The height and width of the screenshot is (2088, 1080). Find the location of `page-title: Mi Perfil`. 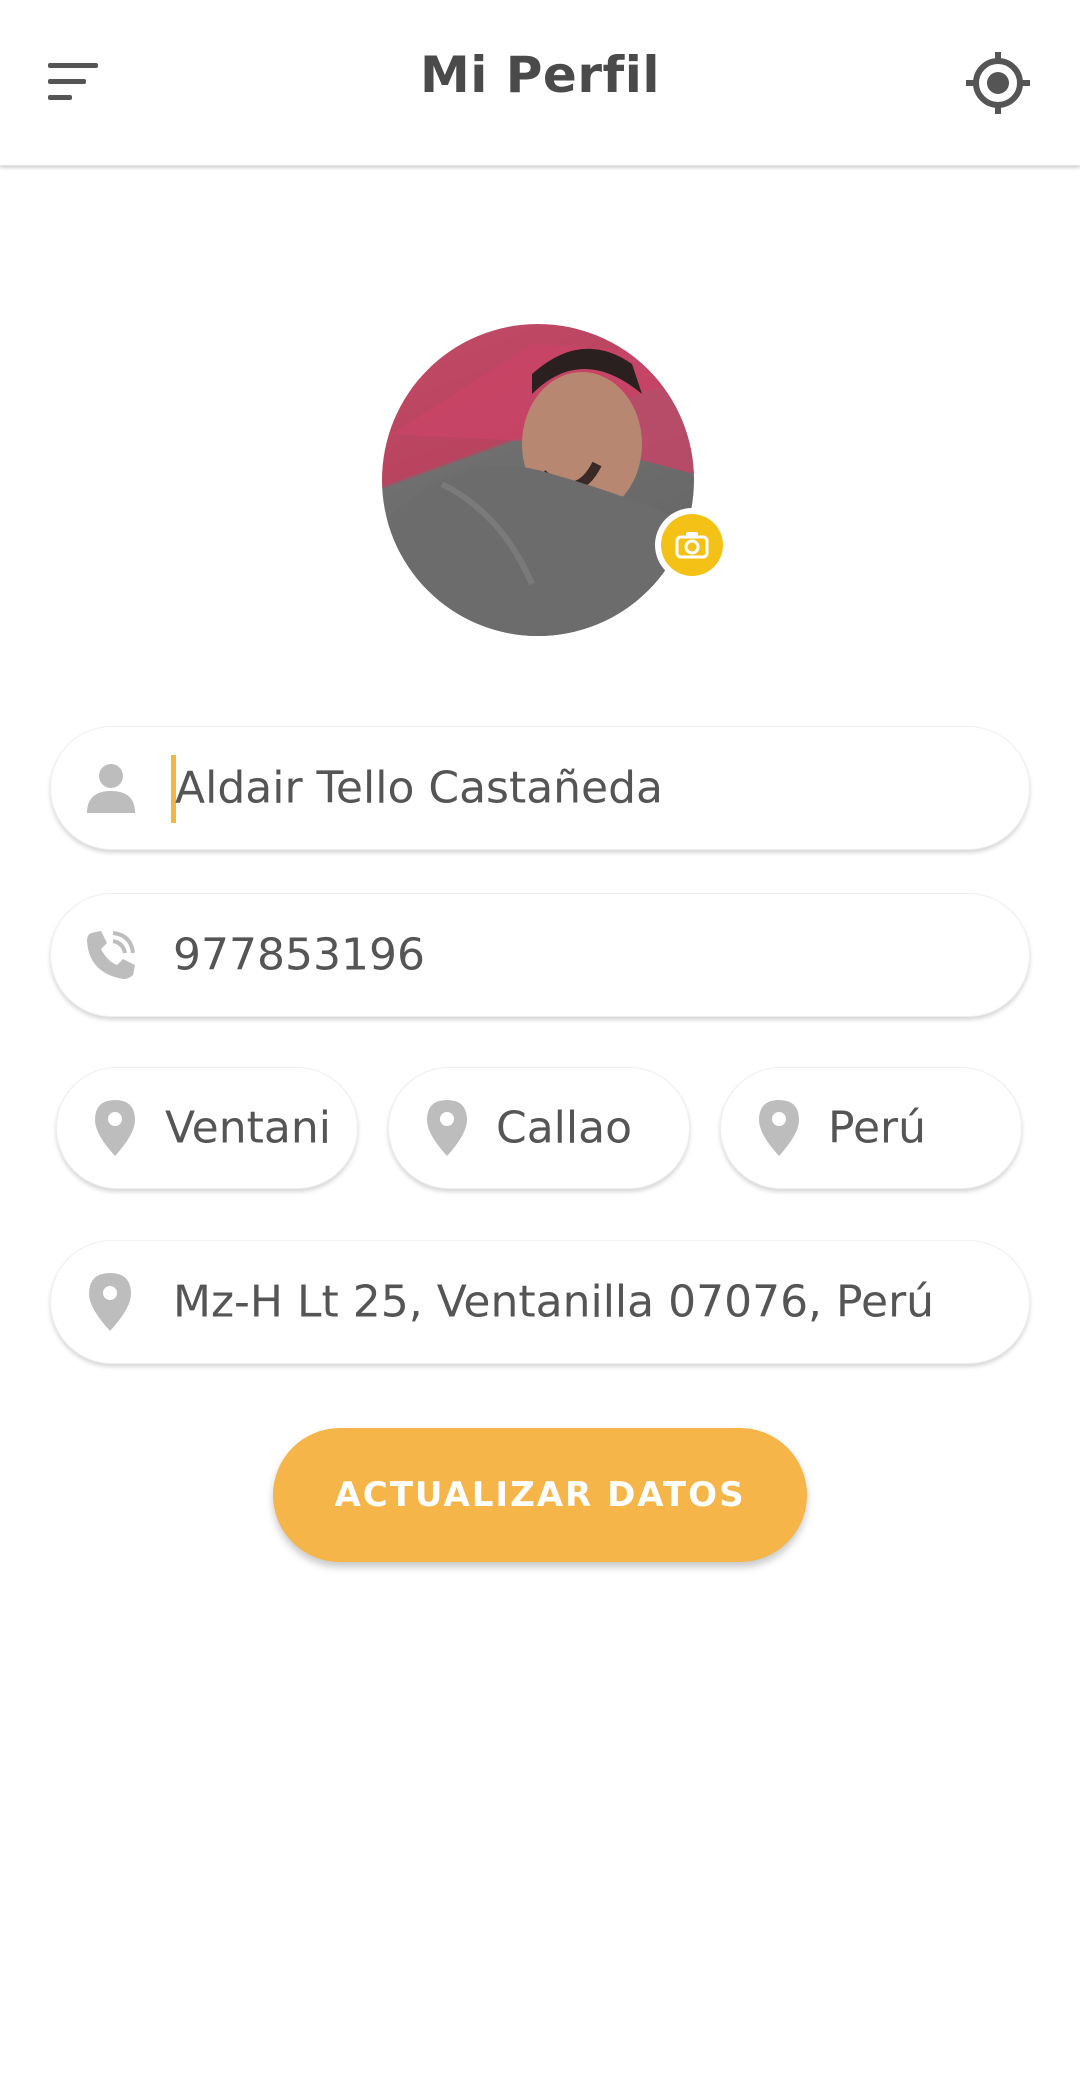

page-title: Mi Perfil is located at coordinates (540, 75).